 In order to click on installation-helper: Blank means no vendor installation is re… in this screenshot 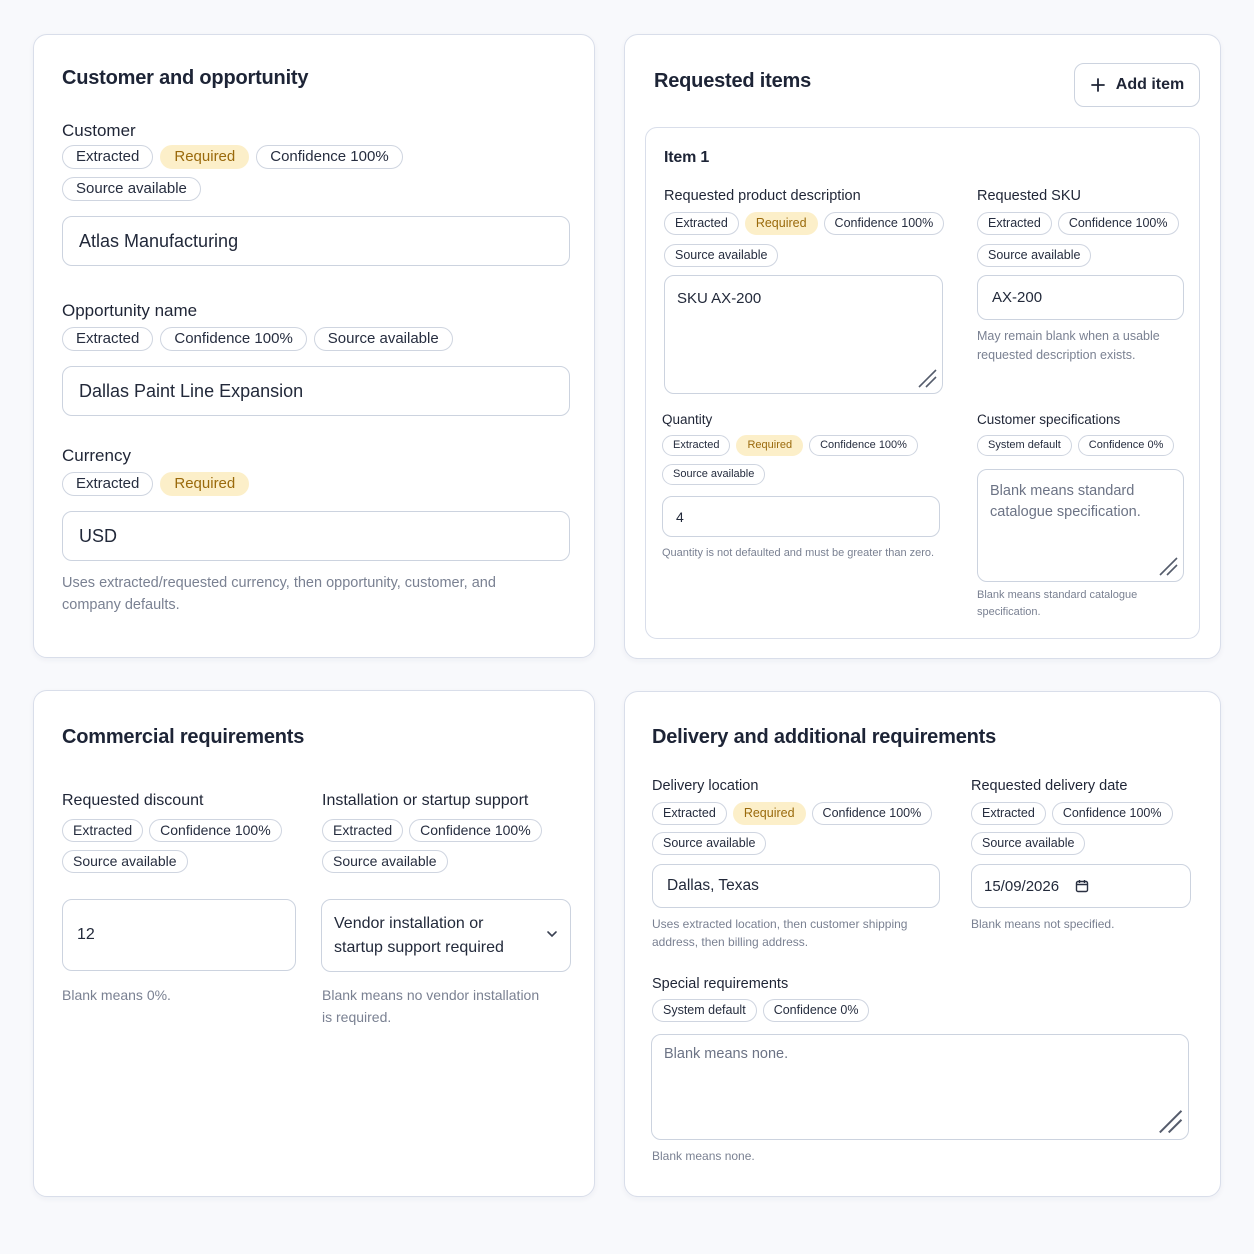, I will do `click(431, 1006)`.